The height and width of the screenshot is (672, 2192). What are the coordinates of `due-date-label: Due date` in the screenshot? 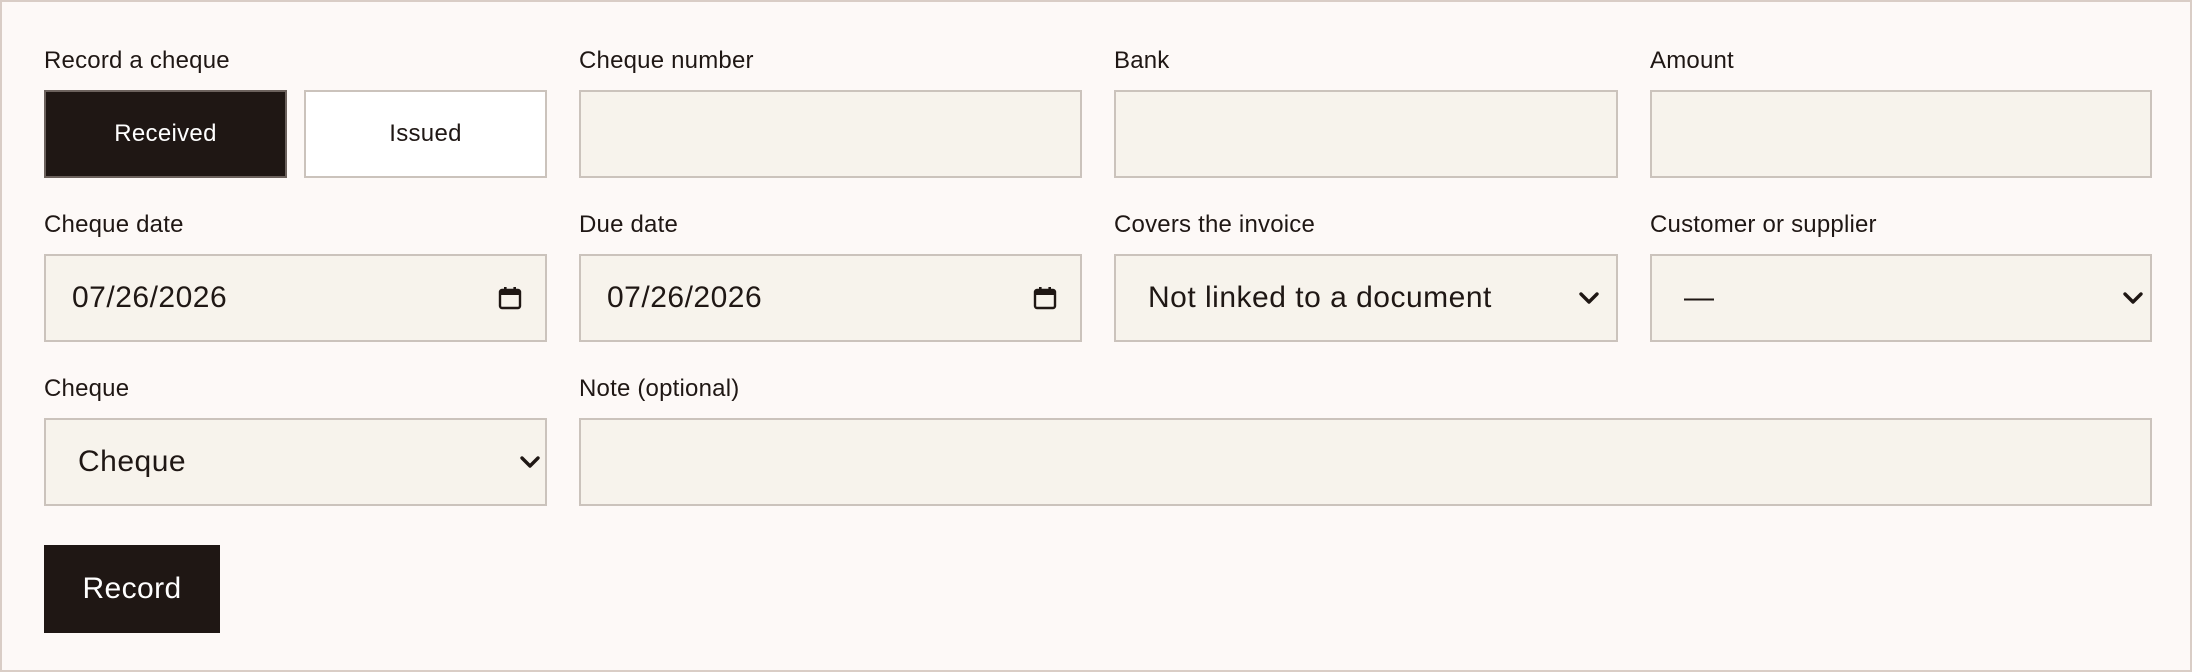 It's located at (629, 224).